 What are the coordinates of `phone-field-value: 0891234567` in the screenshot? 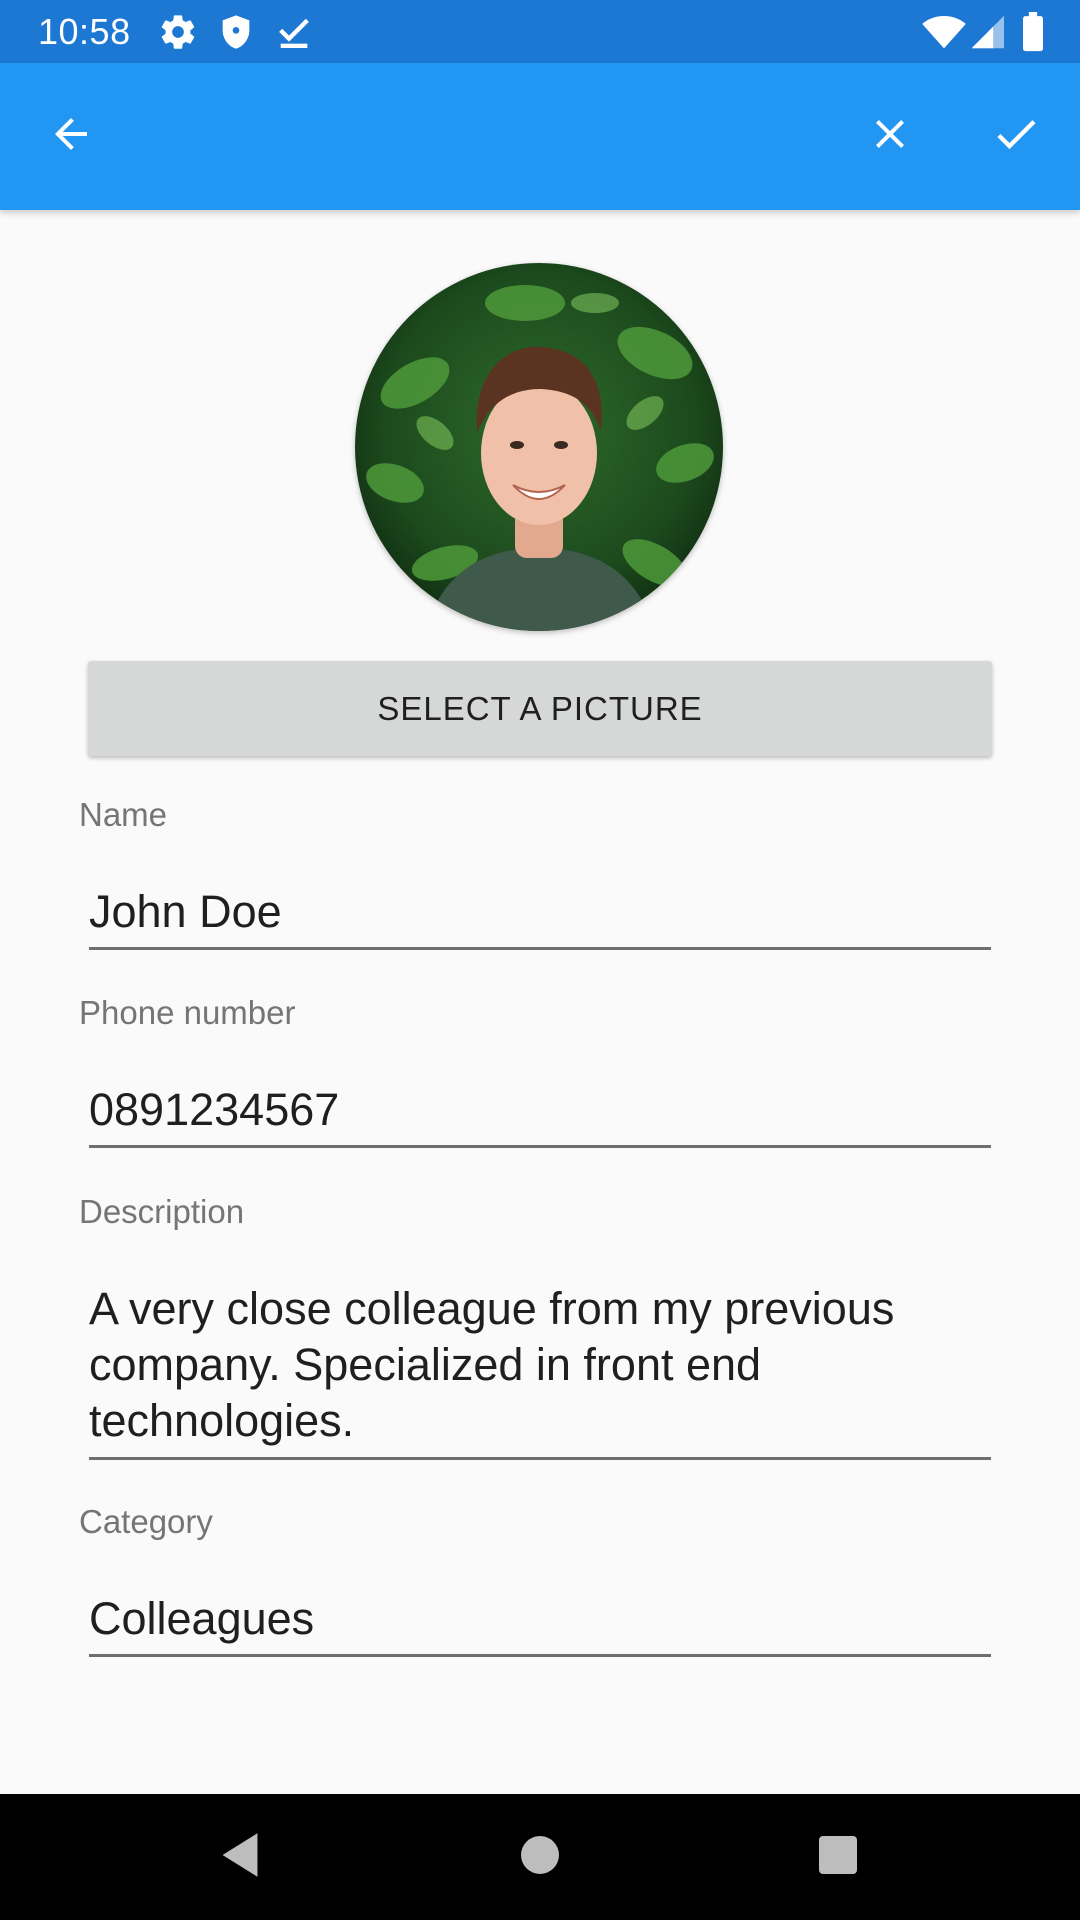 It's located at (214, 1109).